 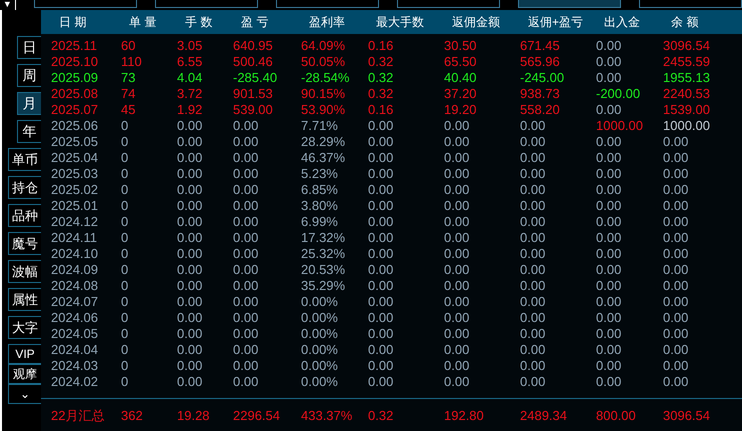 I want to click on table-cell-text: 35.29%, so click(x=323, y=286).